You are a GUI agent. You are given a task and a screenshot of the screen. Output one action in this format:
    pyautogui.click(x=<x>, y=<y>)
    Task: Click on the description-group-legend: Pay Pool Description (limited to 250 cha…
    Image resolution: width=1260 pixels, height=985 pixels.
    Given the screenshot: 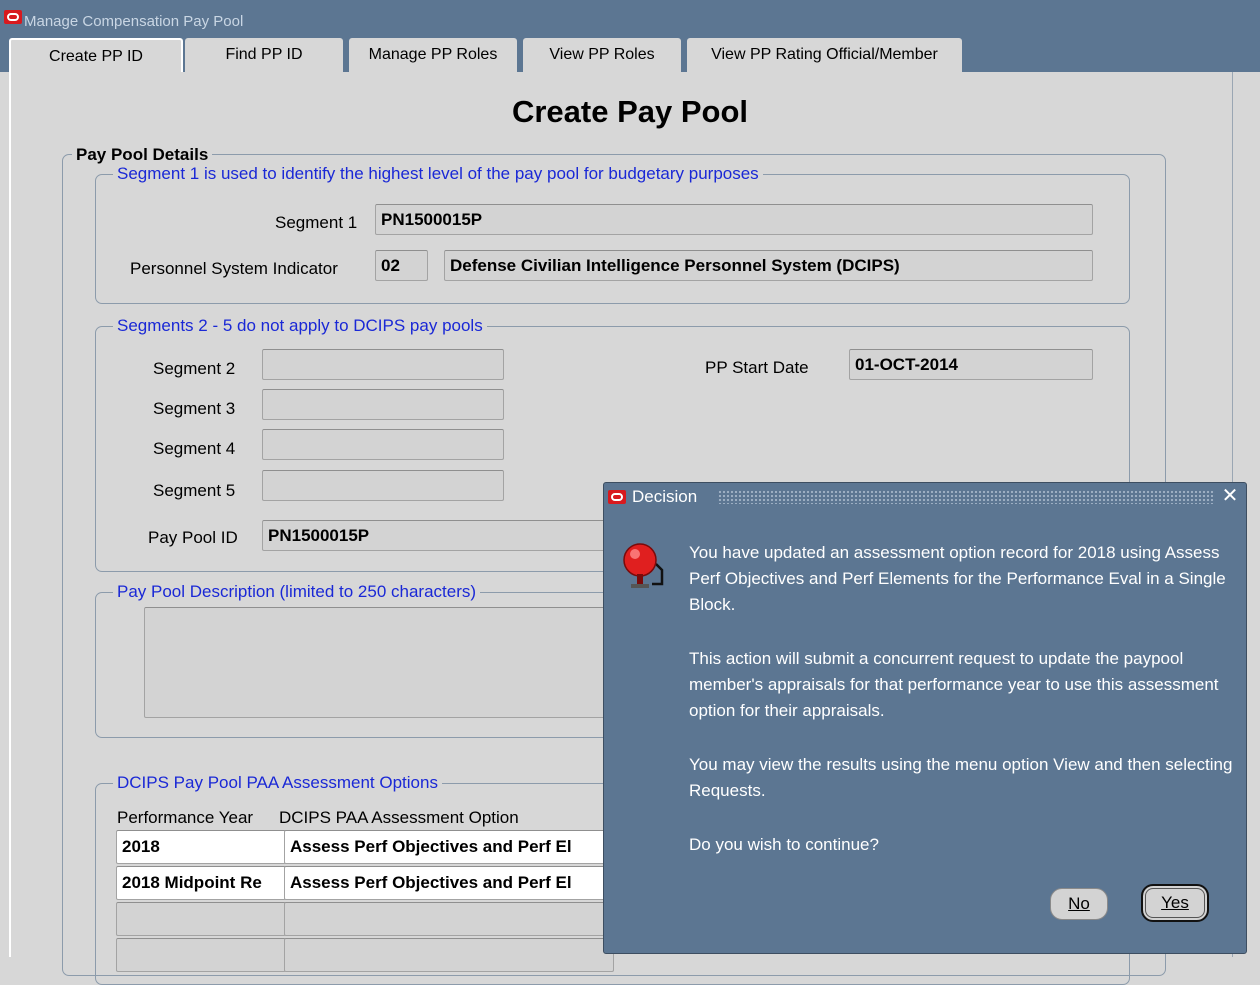 What is the action you would take?
    pyautogui.click(x=297, y=592)
    